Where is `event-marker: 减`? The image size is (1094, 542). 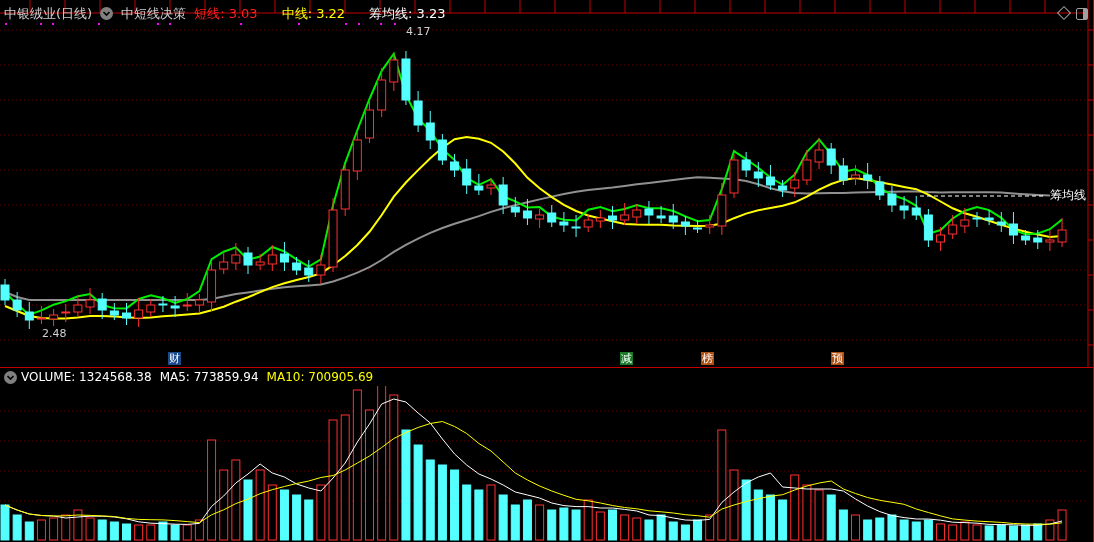
event-marker: 减 is located at coordinates (626, 358).